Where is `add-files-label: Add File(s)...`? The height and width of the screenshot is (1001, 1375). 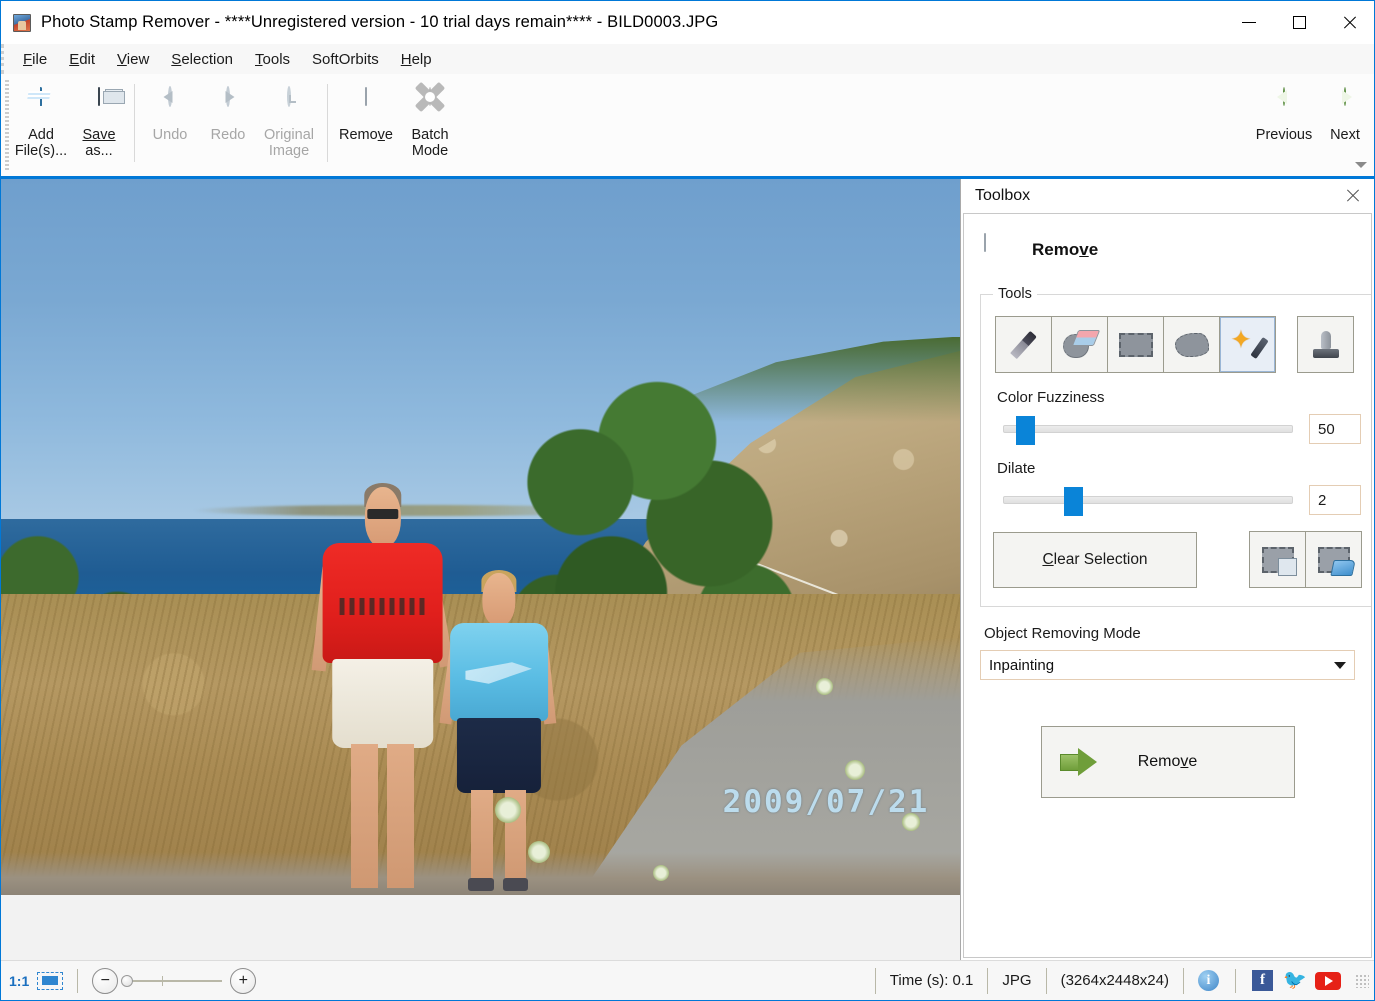
add-files-label: Add File(s)... is located at coordinates (41, 143).